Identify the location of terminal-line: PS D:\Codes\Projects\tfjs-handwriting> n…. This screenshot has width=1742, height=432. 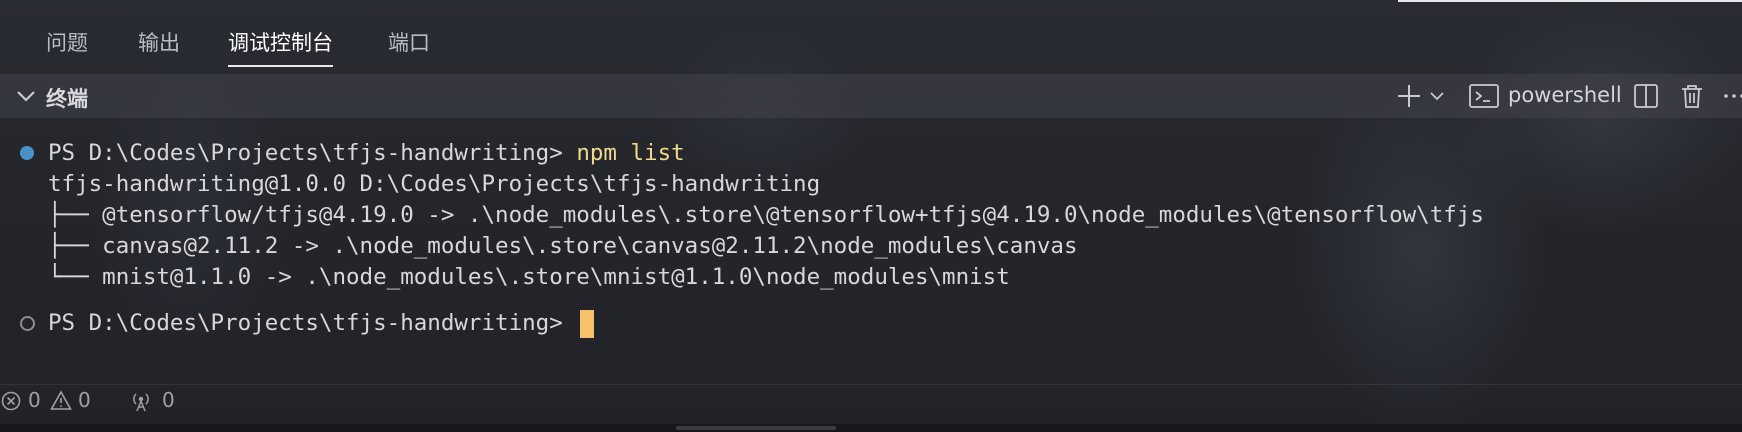
(366, 153).